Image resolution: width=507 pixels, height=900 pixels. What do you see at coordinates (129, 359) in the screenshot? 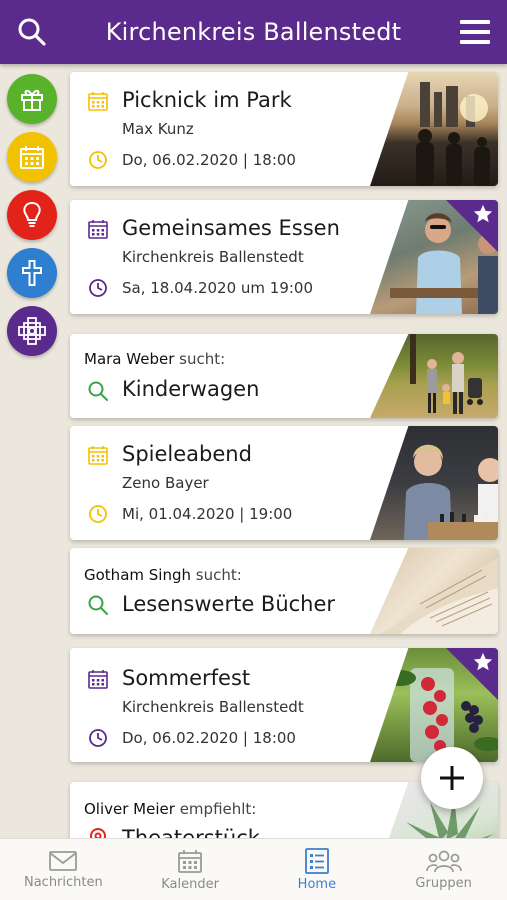
I see `author-name: Mara Weber` at bounding box center [129, 359].